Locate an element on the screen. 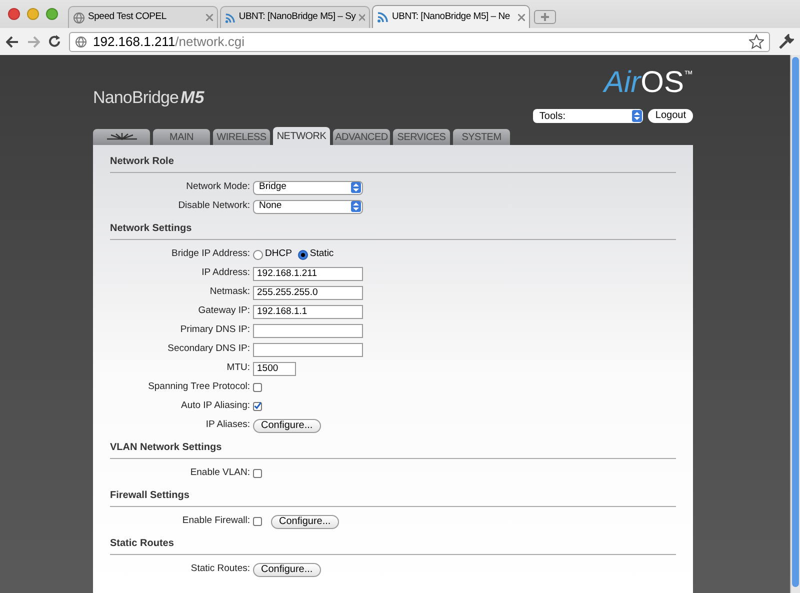  field-label: IP Address: is located at coordinates (225, 273).